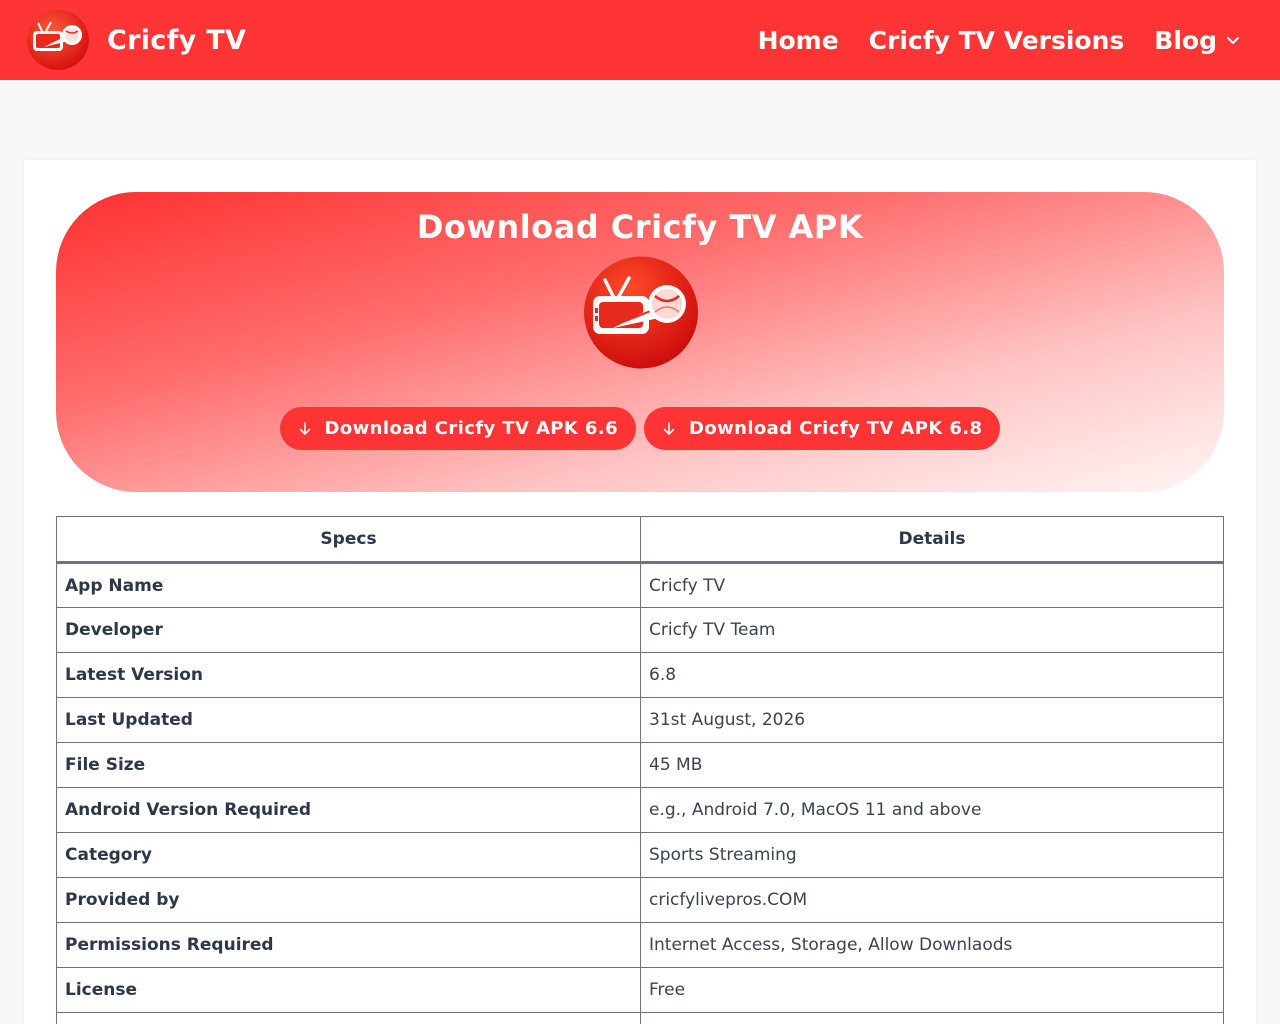 The width and height of the screenshot is (1280, 1024). I want to click on spec-value, so click(932, 1018).